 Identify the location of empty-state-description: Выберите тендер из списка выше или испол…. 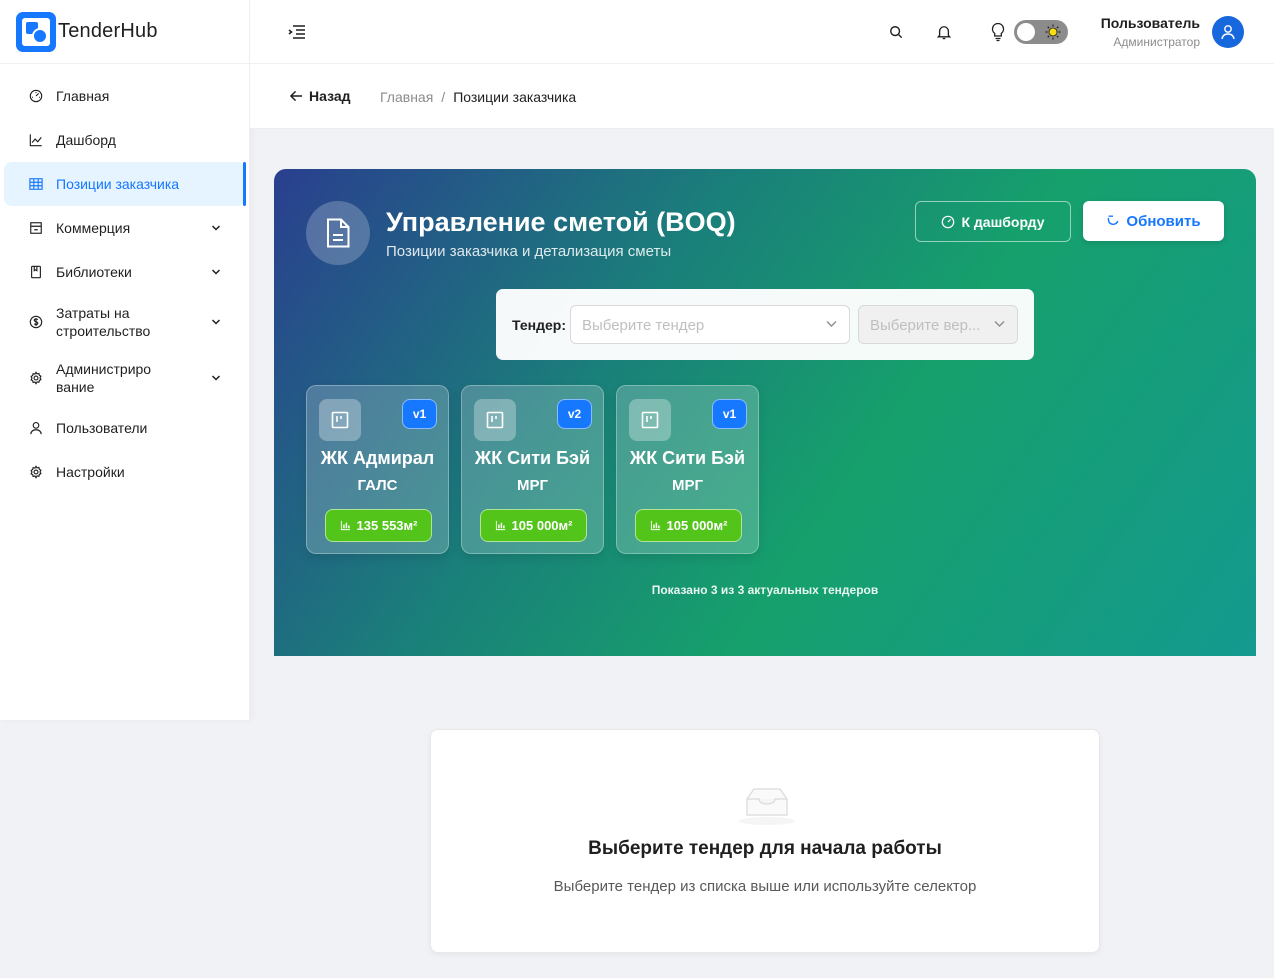
(765, 886).